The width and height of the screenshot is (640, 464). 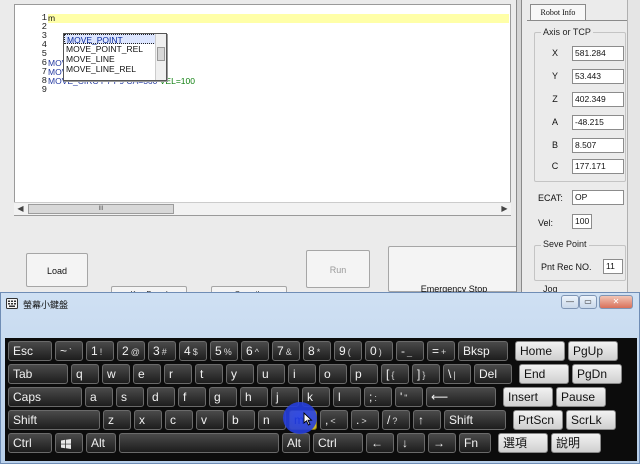 What do you see at coordinates (99, 397) in the screenshot?
I see `key-a: a` at bounding box center [99, 397].